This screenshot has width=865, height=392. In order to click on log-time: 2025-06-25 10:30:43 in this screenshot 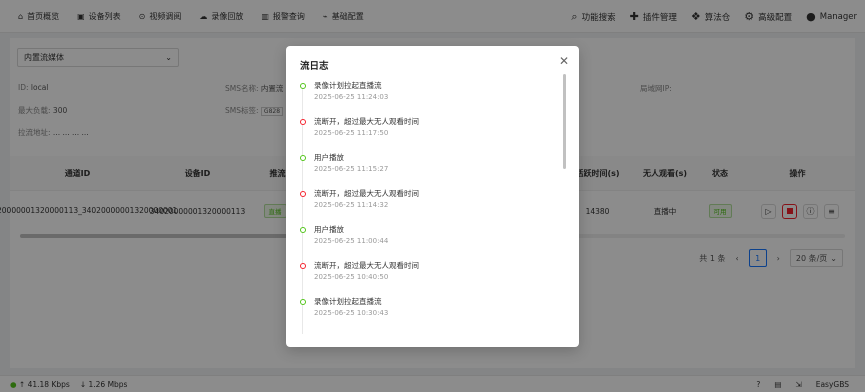, I will do `click(351, 313)`.